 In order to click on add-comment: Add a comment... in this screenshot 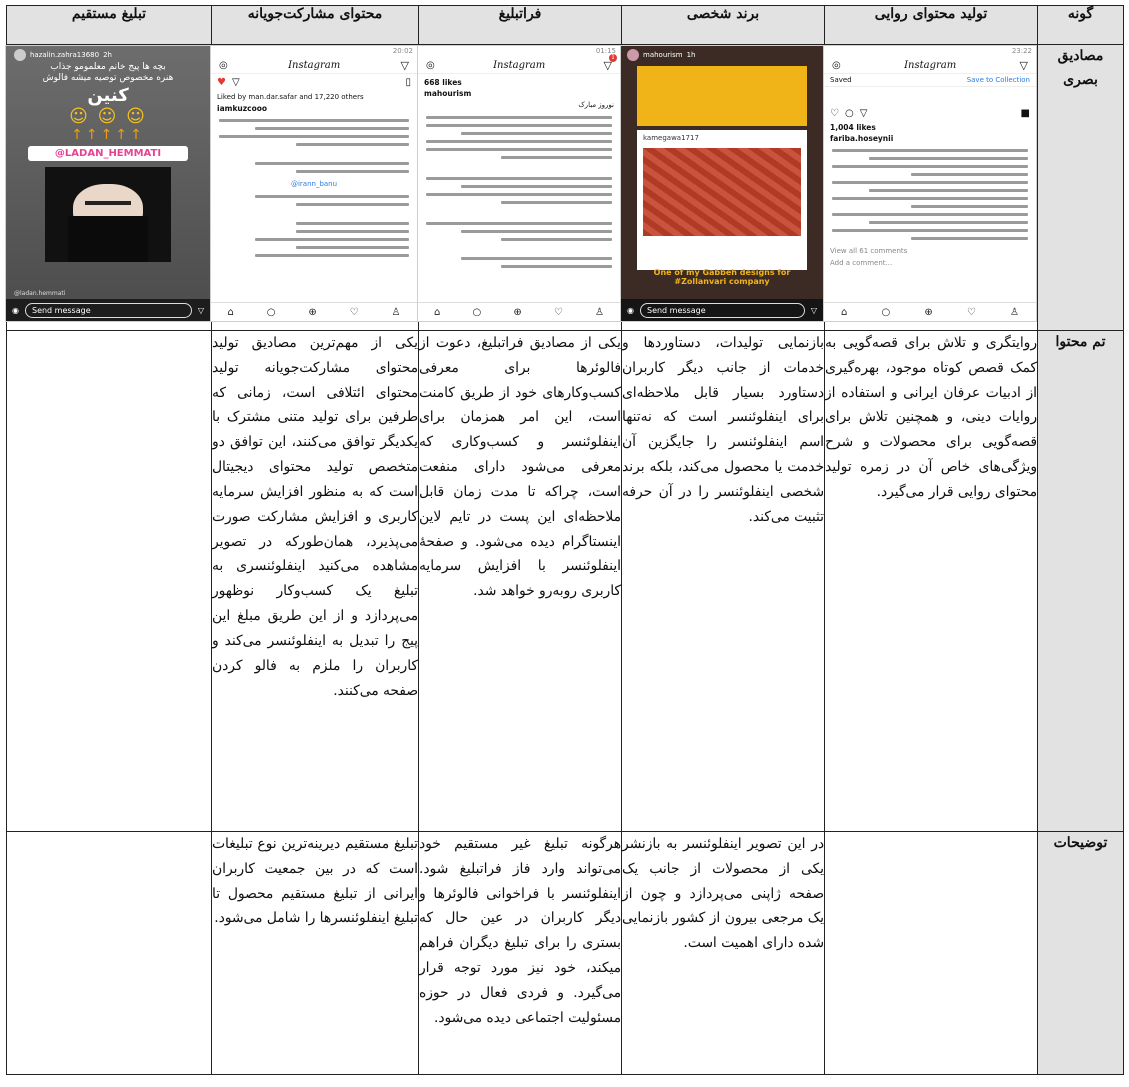, I will do `click(861, 263)`.